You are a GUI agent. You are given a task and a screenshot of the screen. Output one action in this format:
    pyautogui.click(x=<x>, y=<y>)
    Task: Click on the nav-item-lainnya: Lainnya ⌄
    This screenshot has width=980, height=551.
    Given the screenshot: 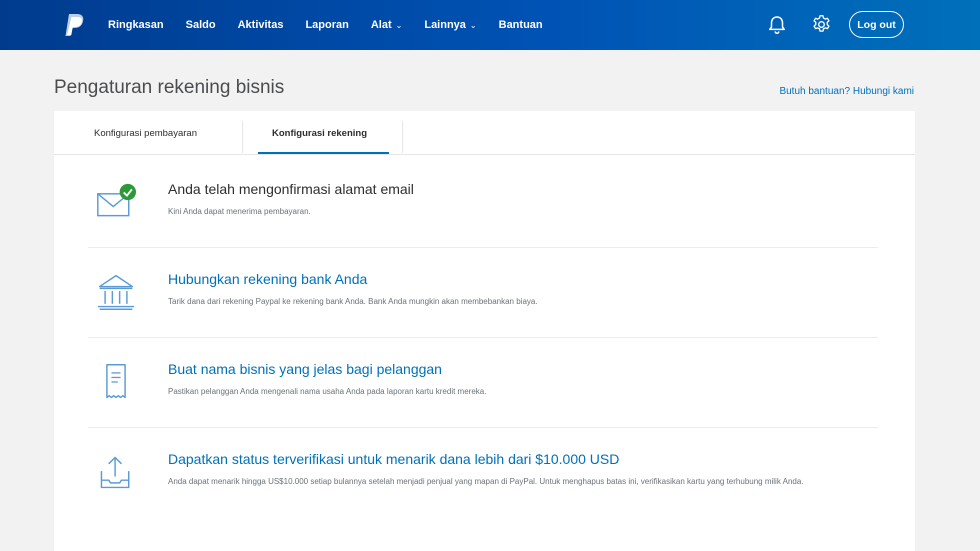 What is the action you would take?
    pyautogui.click(x=450, y=25)
    